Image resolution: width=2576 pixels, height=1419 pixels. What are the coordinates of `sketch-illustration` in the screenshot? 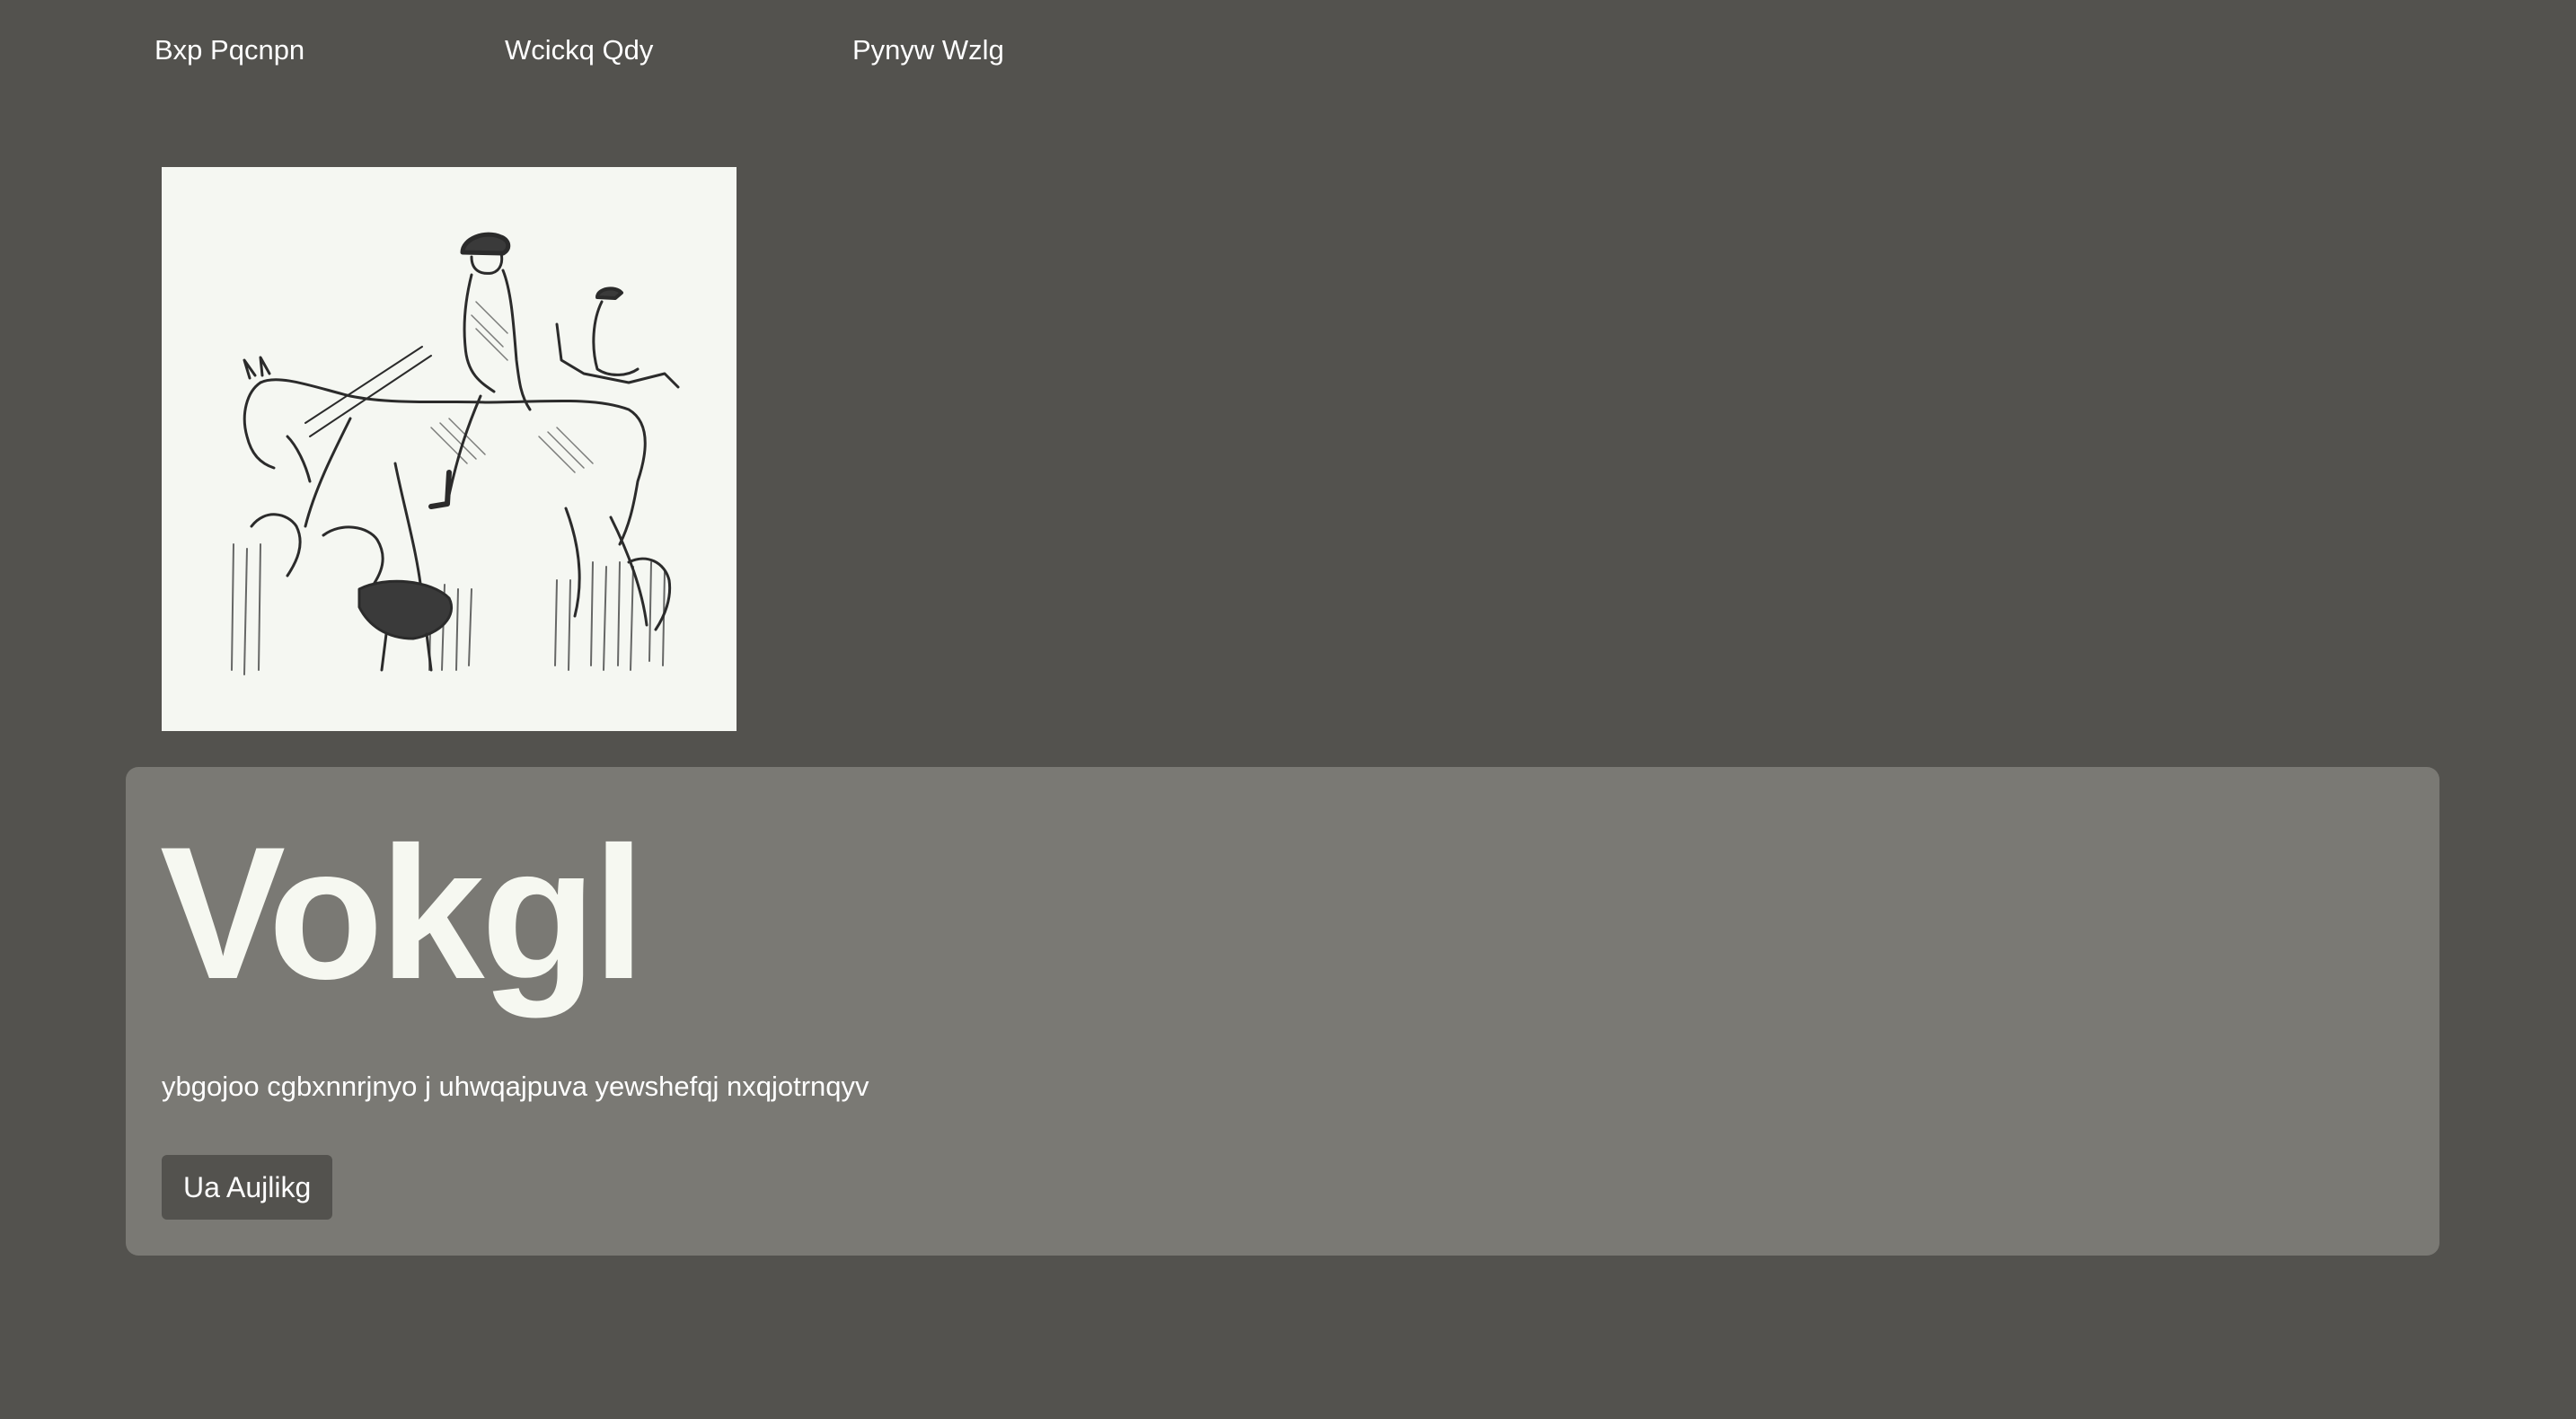 It's located at (455, 454).